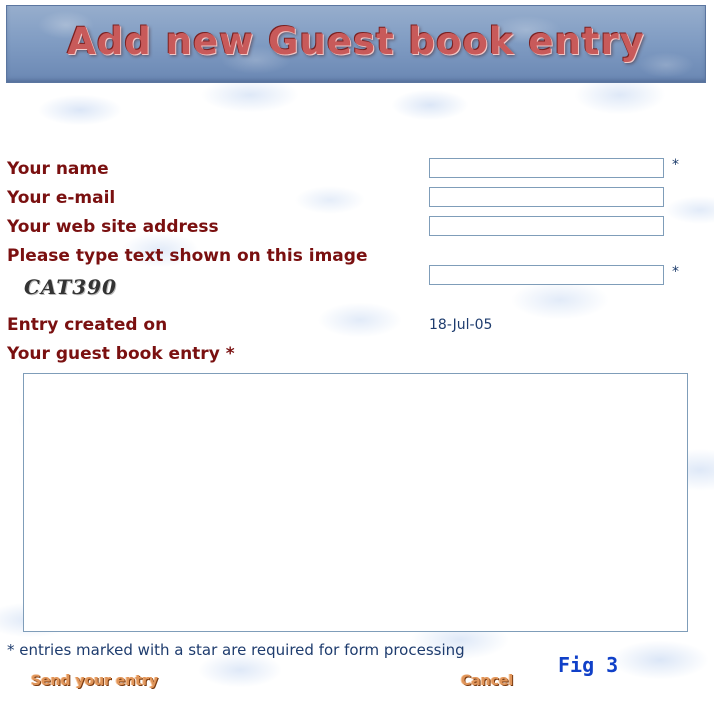 The image size is (714, 704). I want to click on created-label: Entry created on, so click(87, 325).